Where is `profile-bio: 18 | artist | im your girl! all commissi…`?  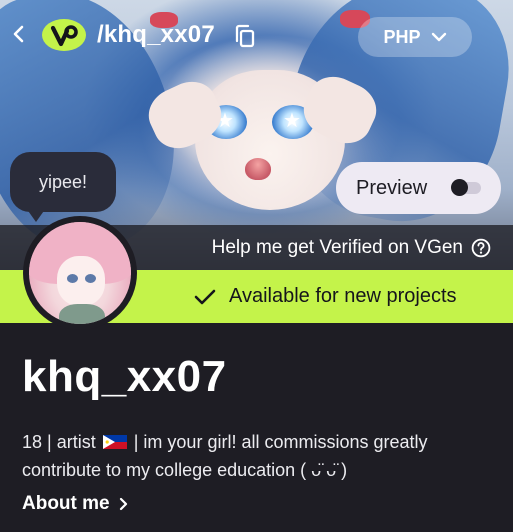 profile-bio: 18 | artist | im your girl! all commissi… is located at coordinates (262, 456).